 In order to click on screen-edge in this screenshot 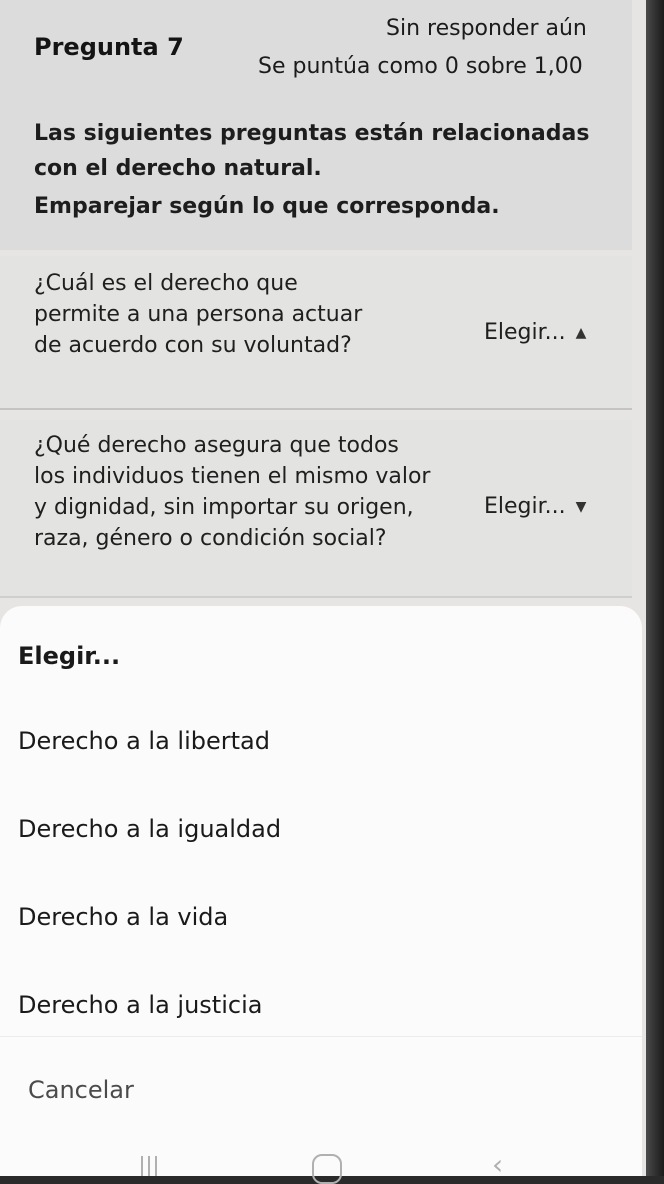, I will do `click(655, 588)`.